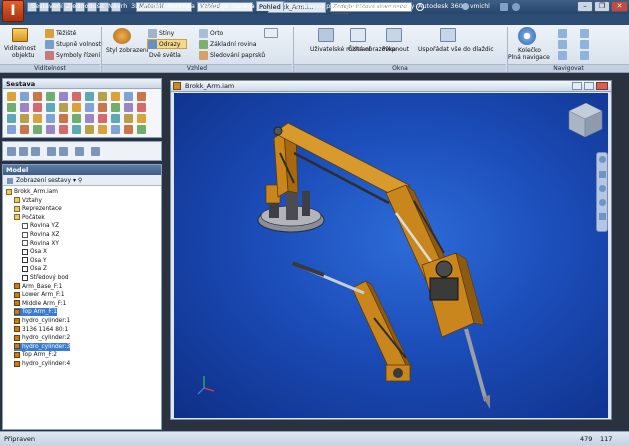 This screenshot has width=629, height=446. Describe the element at coordinates (602, 6) in the screenshot. I see `restore-button: ❐` at that location.